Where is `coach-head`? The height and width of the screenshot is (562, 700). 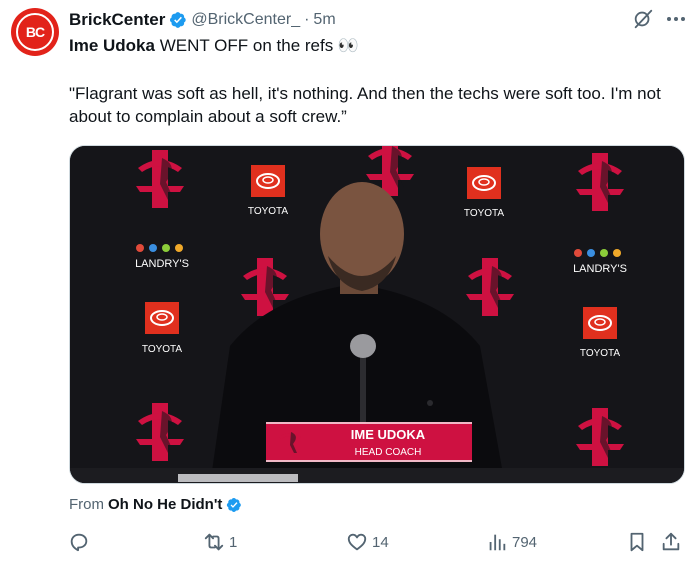
coach-head is located at coordinates (362, 234).